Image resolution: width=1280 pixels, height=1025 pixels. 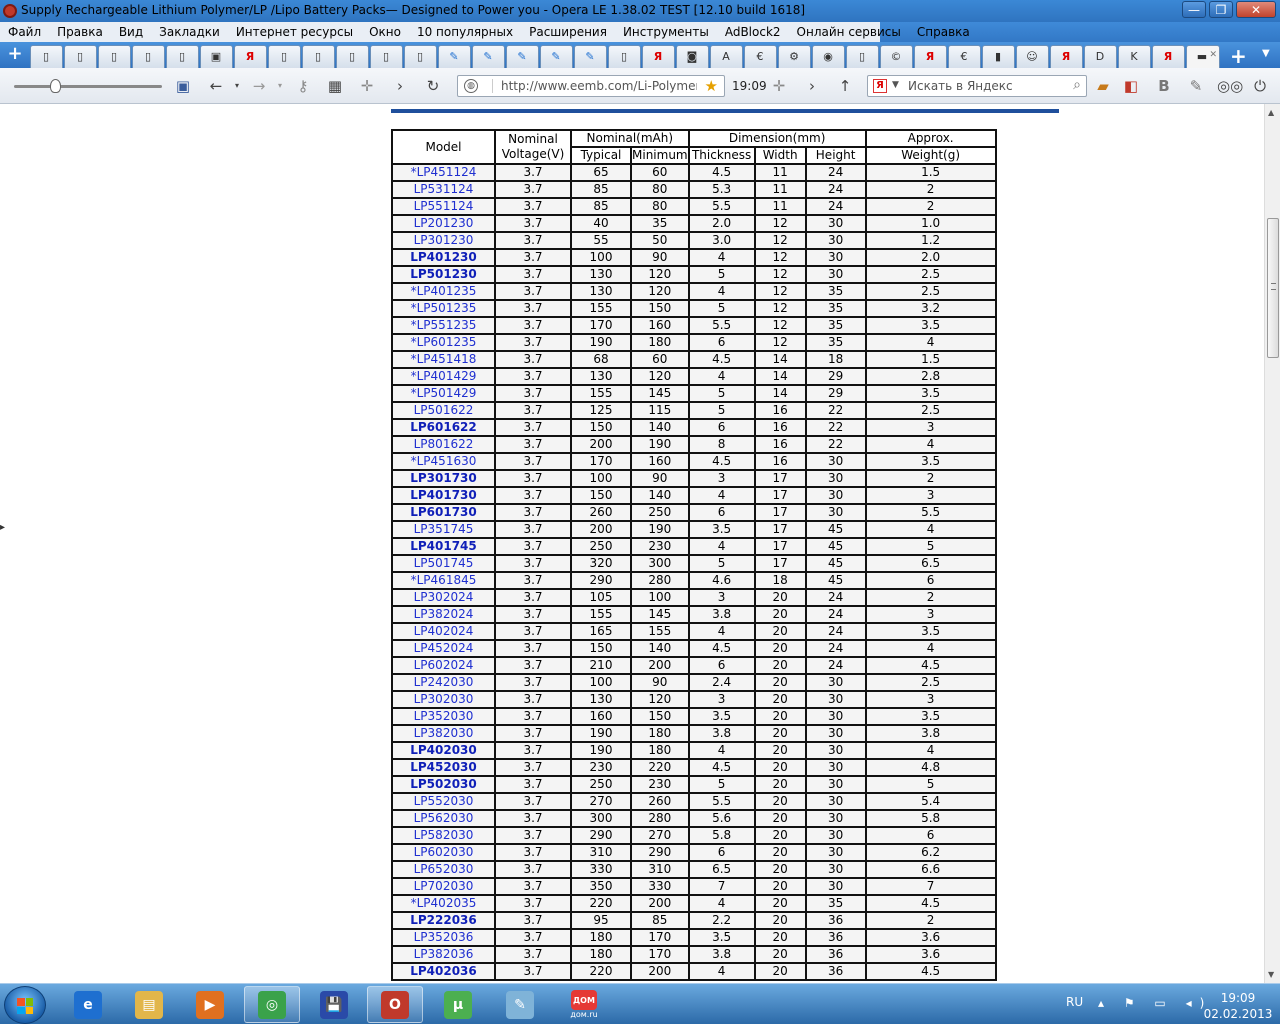 I want to click on browser-tab: K, so click(x=1134, y=56).